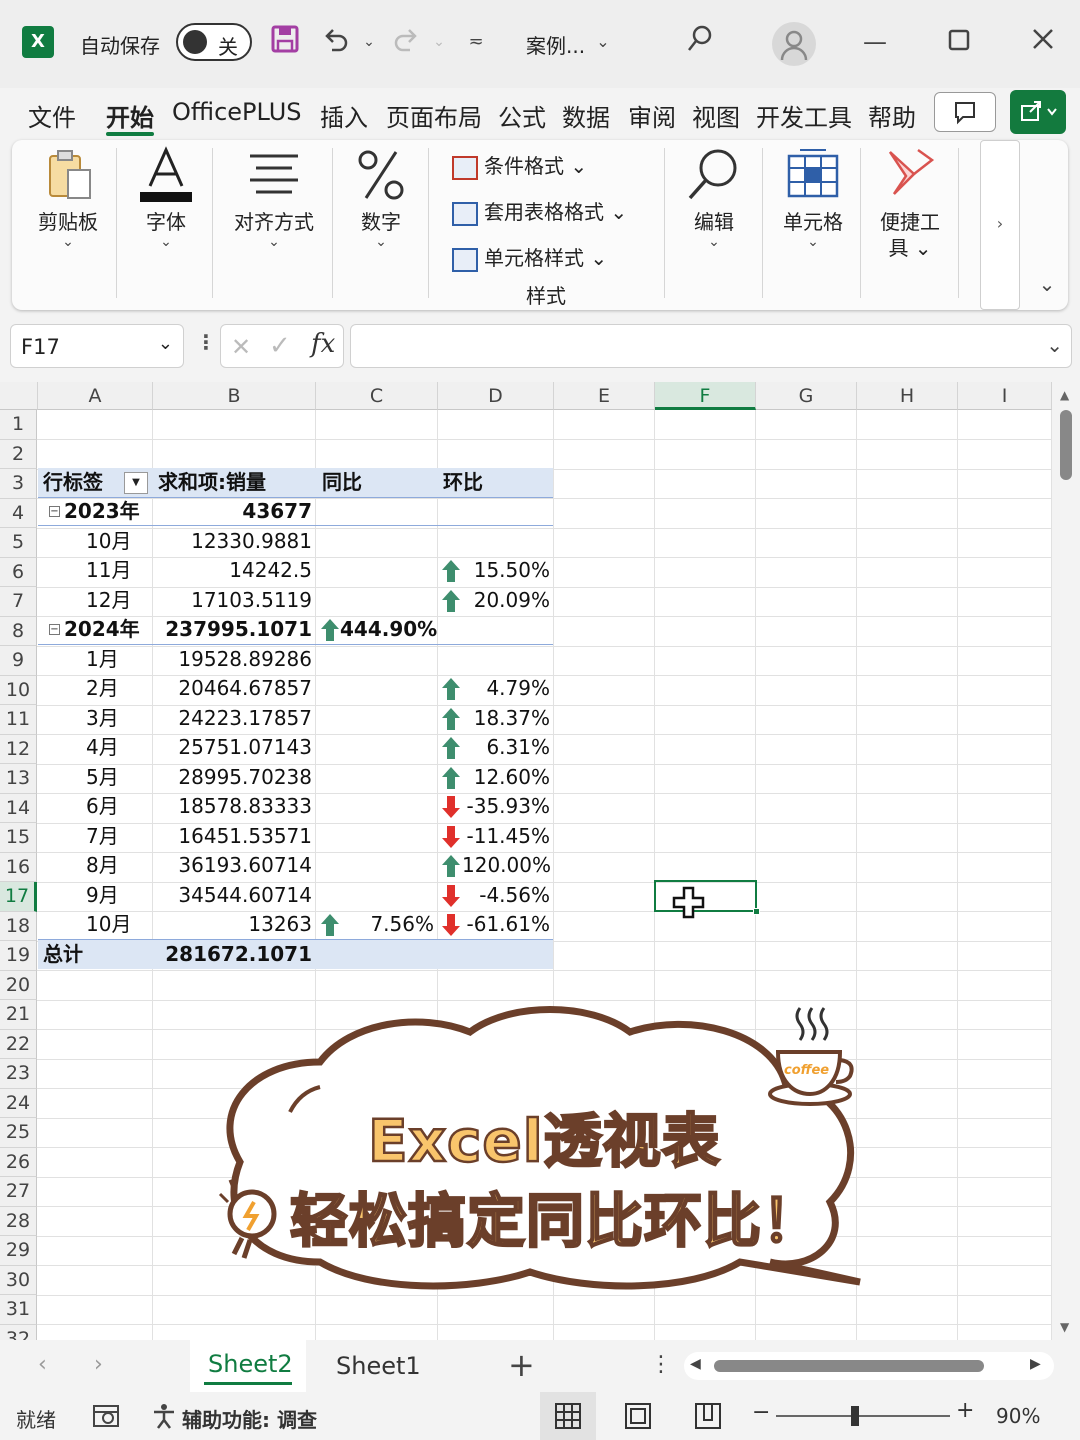 The height and width of the screenshot is (1440, 1080). What do you see at coordinates (875, 42) in the screenshot?
I see `minimize-icon: —` at bounding box center [875, 42].